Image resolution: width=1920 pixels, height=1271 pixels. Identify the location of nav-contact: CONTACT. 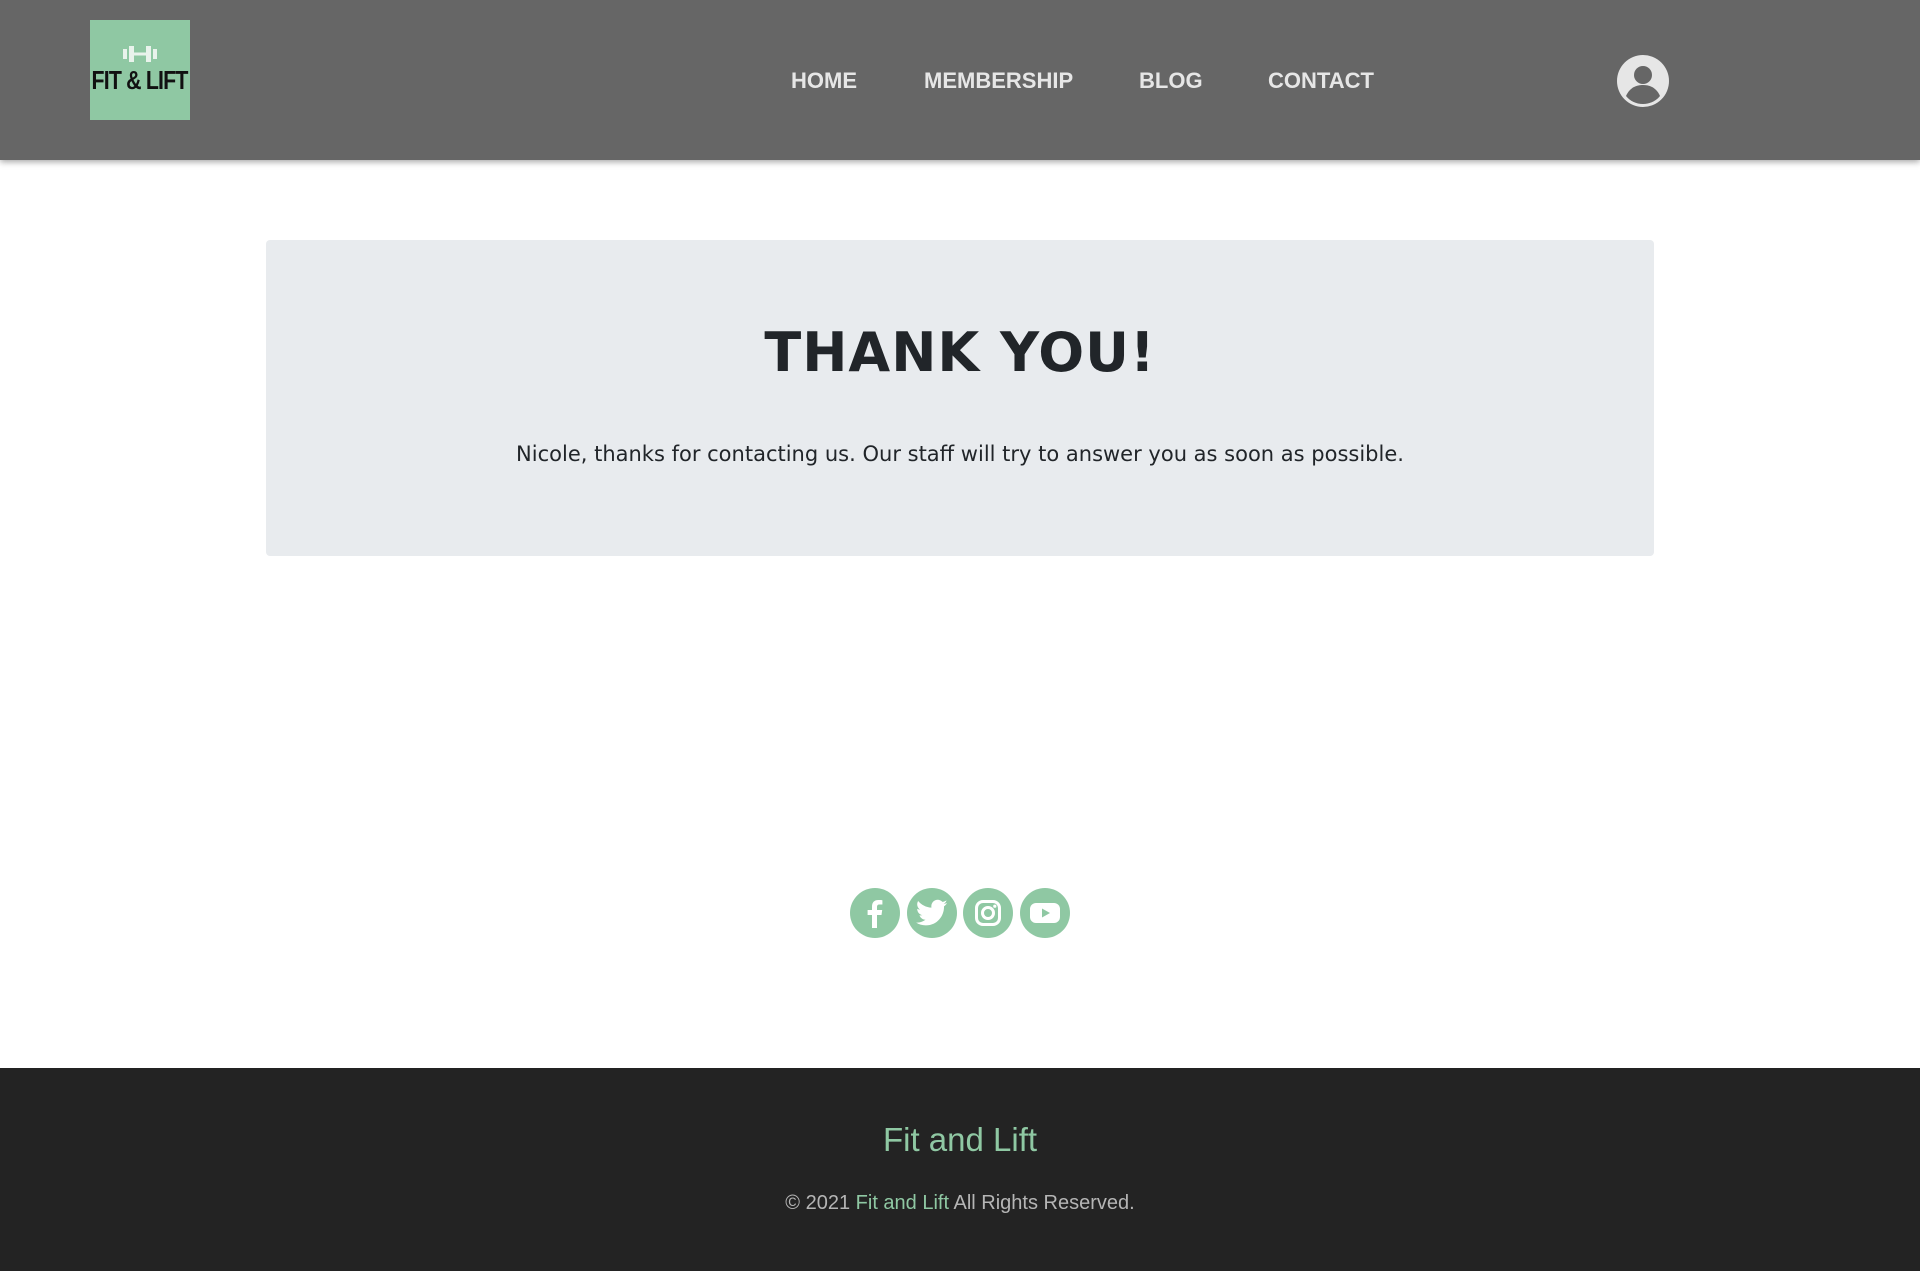
(1321, 81).